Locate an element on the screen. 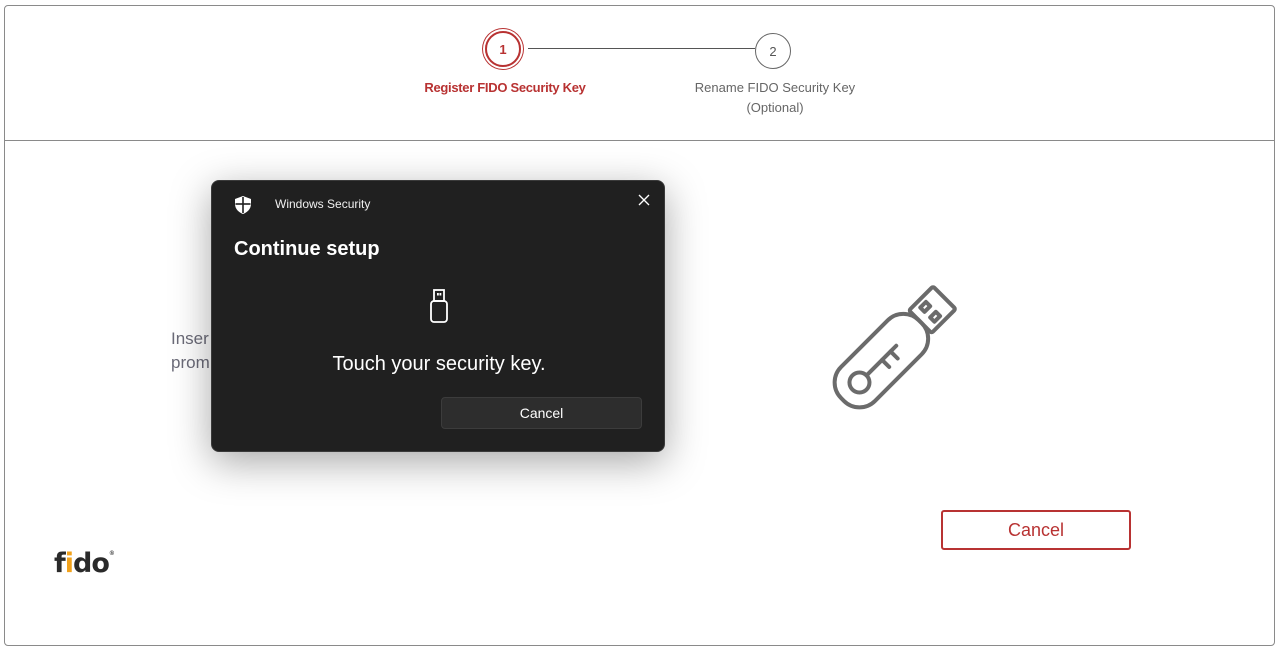 This screenshot has height=653, width=1281. fido-logo-do: do is located at coordinates (91, 563).